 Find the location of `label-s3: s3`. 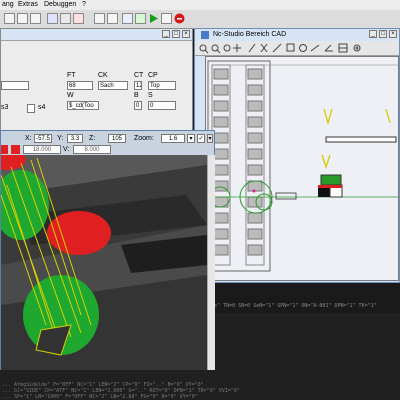

label-s3: s3 is located at coordinates (5, 107).